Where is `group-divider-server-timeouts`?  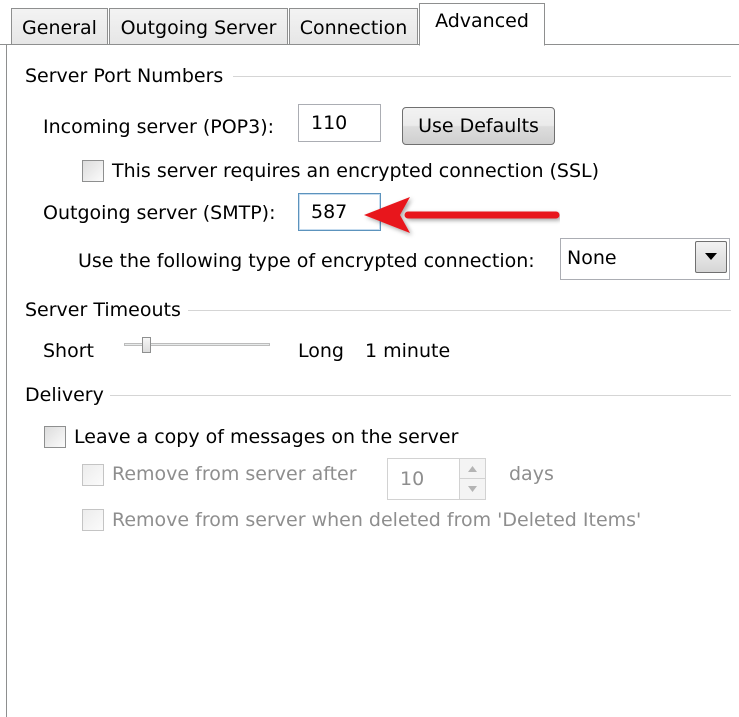
group-divider-server-timeouts is located at coordinates (459, 310).